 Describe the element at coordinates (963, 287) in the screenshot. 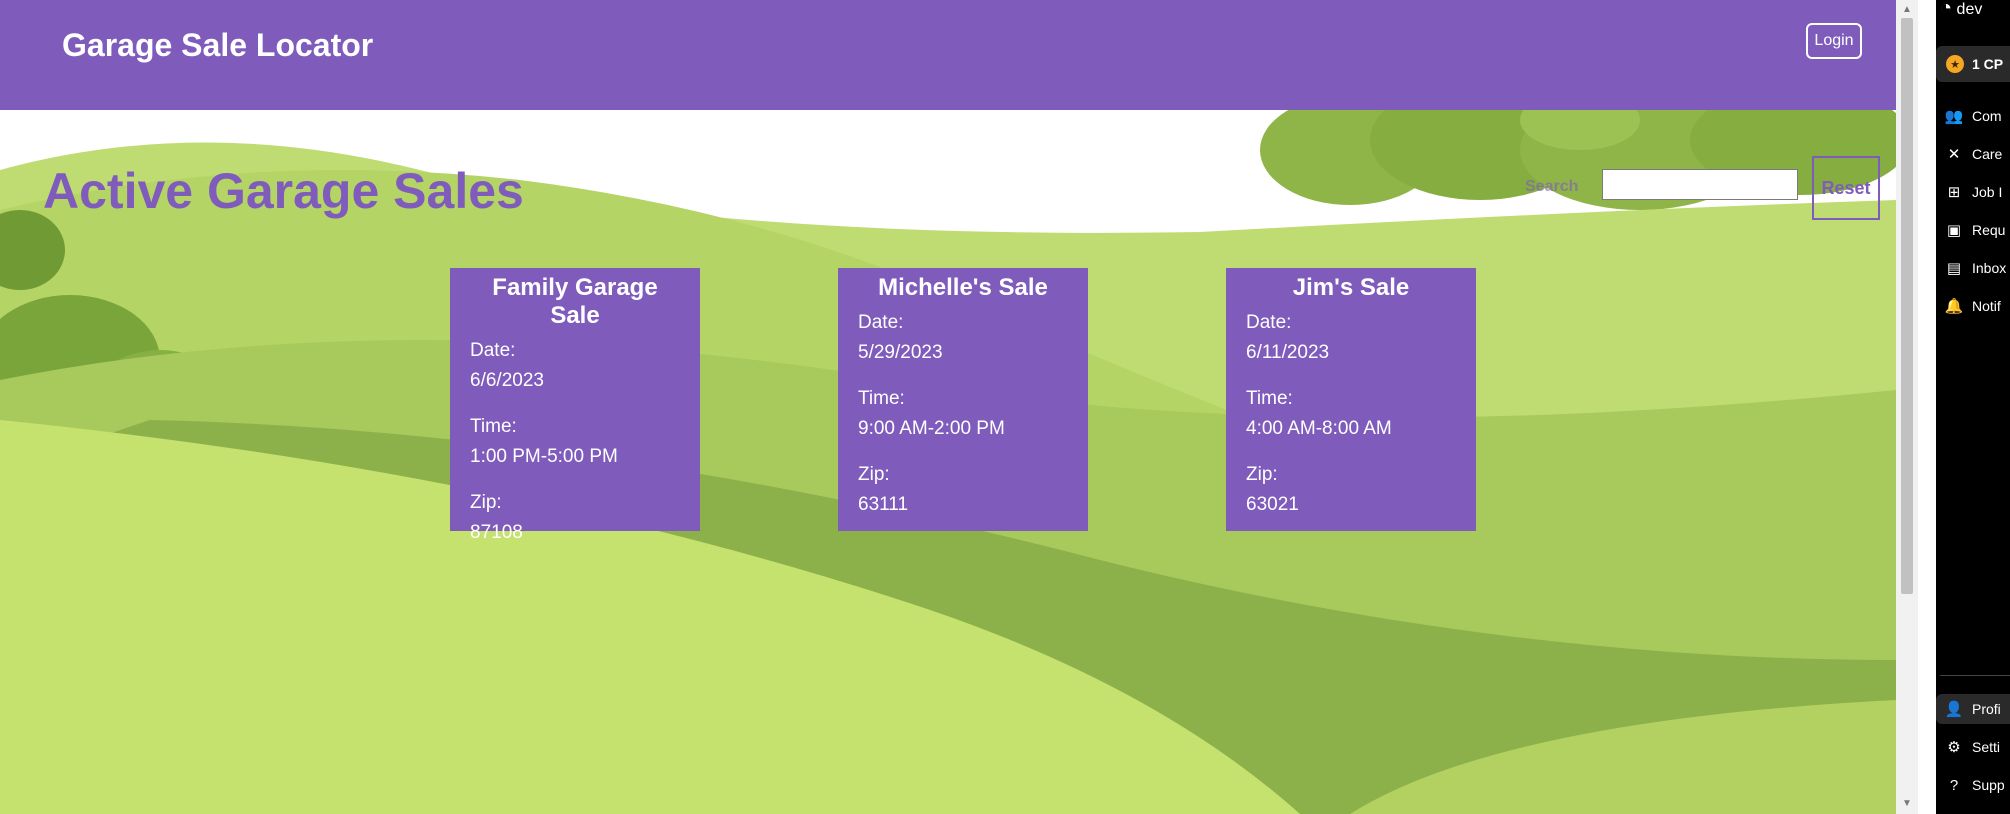

I see `sale-title: Michelle's Sale` at that location.